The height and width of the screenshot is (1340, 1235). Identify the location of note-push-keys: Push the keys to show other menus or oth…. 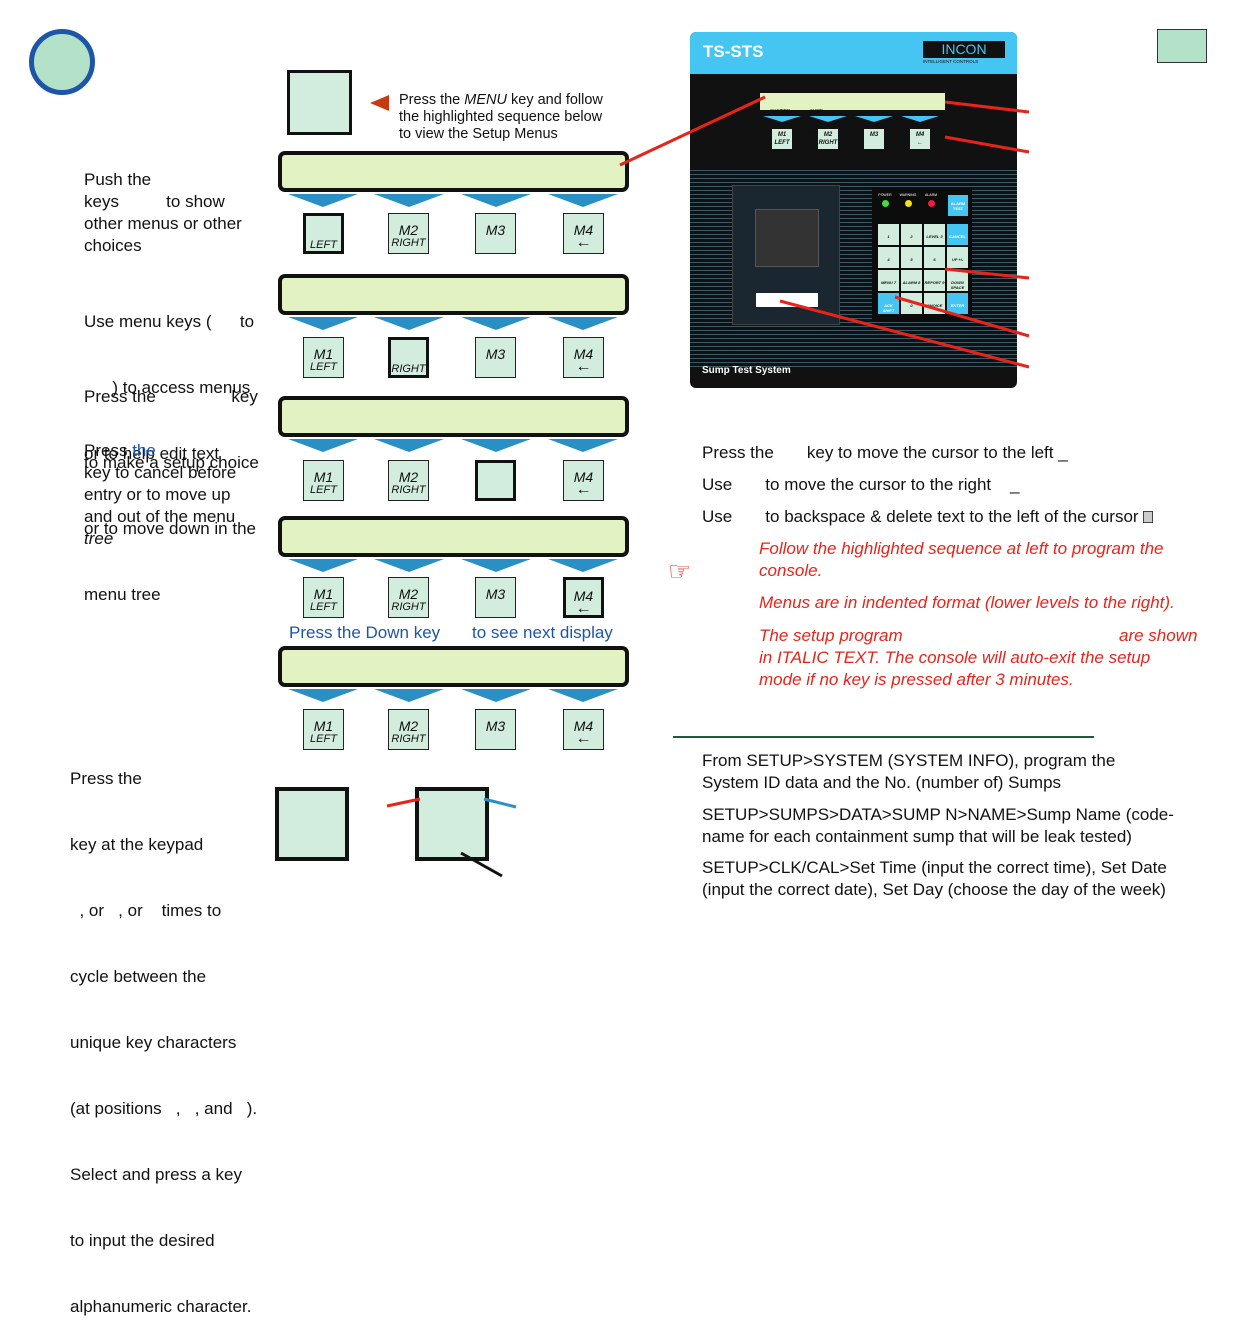
(163, 213).